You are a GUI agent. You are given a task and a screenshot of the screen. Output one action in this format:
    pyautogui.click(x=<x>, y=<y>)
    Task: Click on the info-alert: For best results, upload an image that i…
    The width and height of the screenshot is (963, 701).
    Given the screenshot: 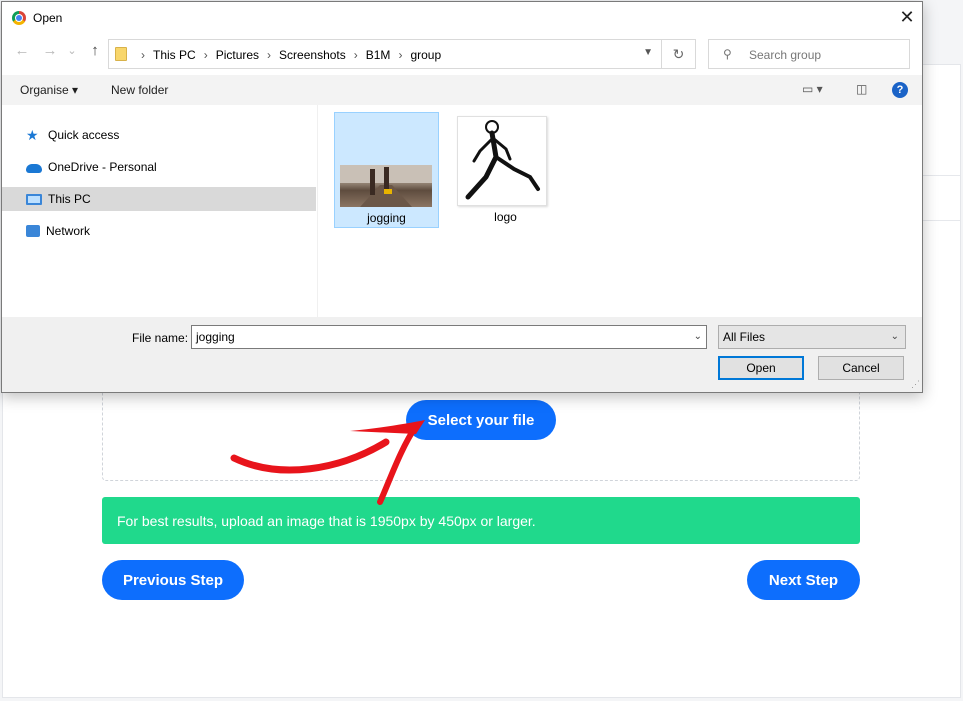 What is the action you would take?
    pyautogui.click(x=481, y=520)
    